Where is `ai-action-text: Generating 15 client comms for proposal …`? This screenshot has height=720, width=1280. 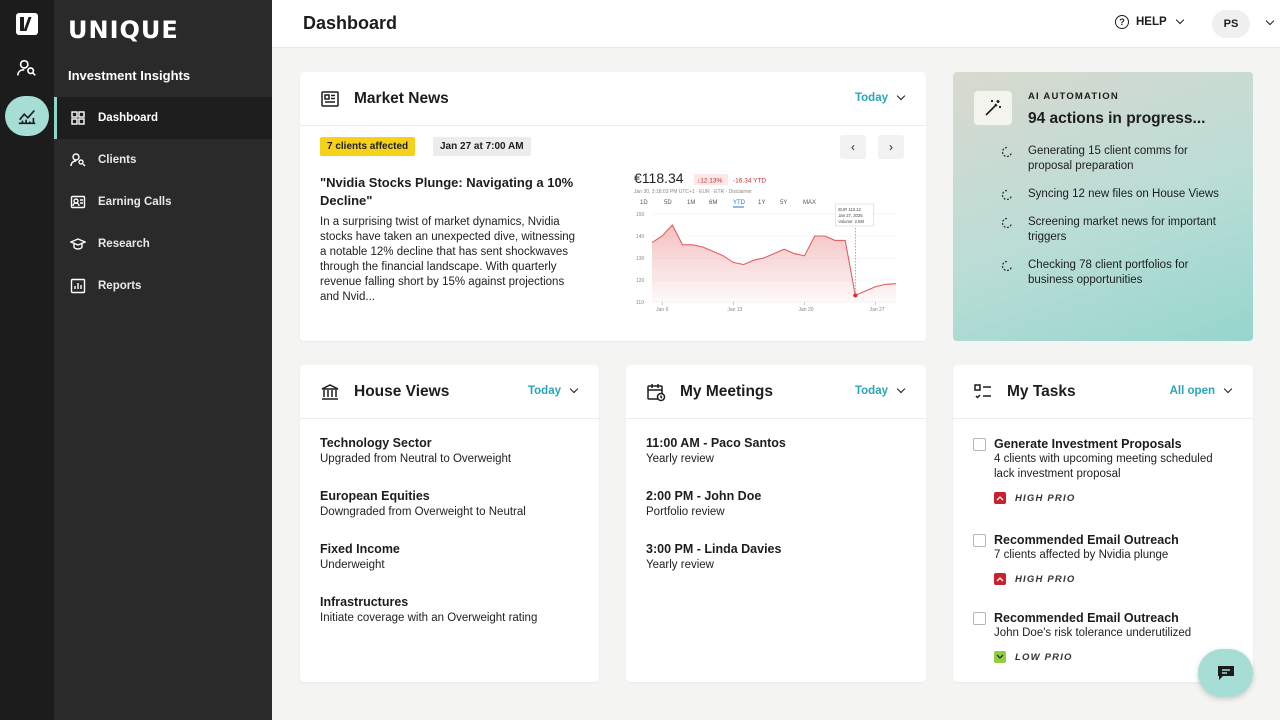 ai-action-text: Generating 15 client comms for proposal … is located at coordinates (1108, 158).